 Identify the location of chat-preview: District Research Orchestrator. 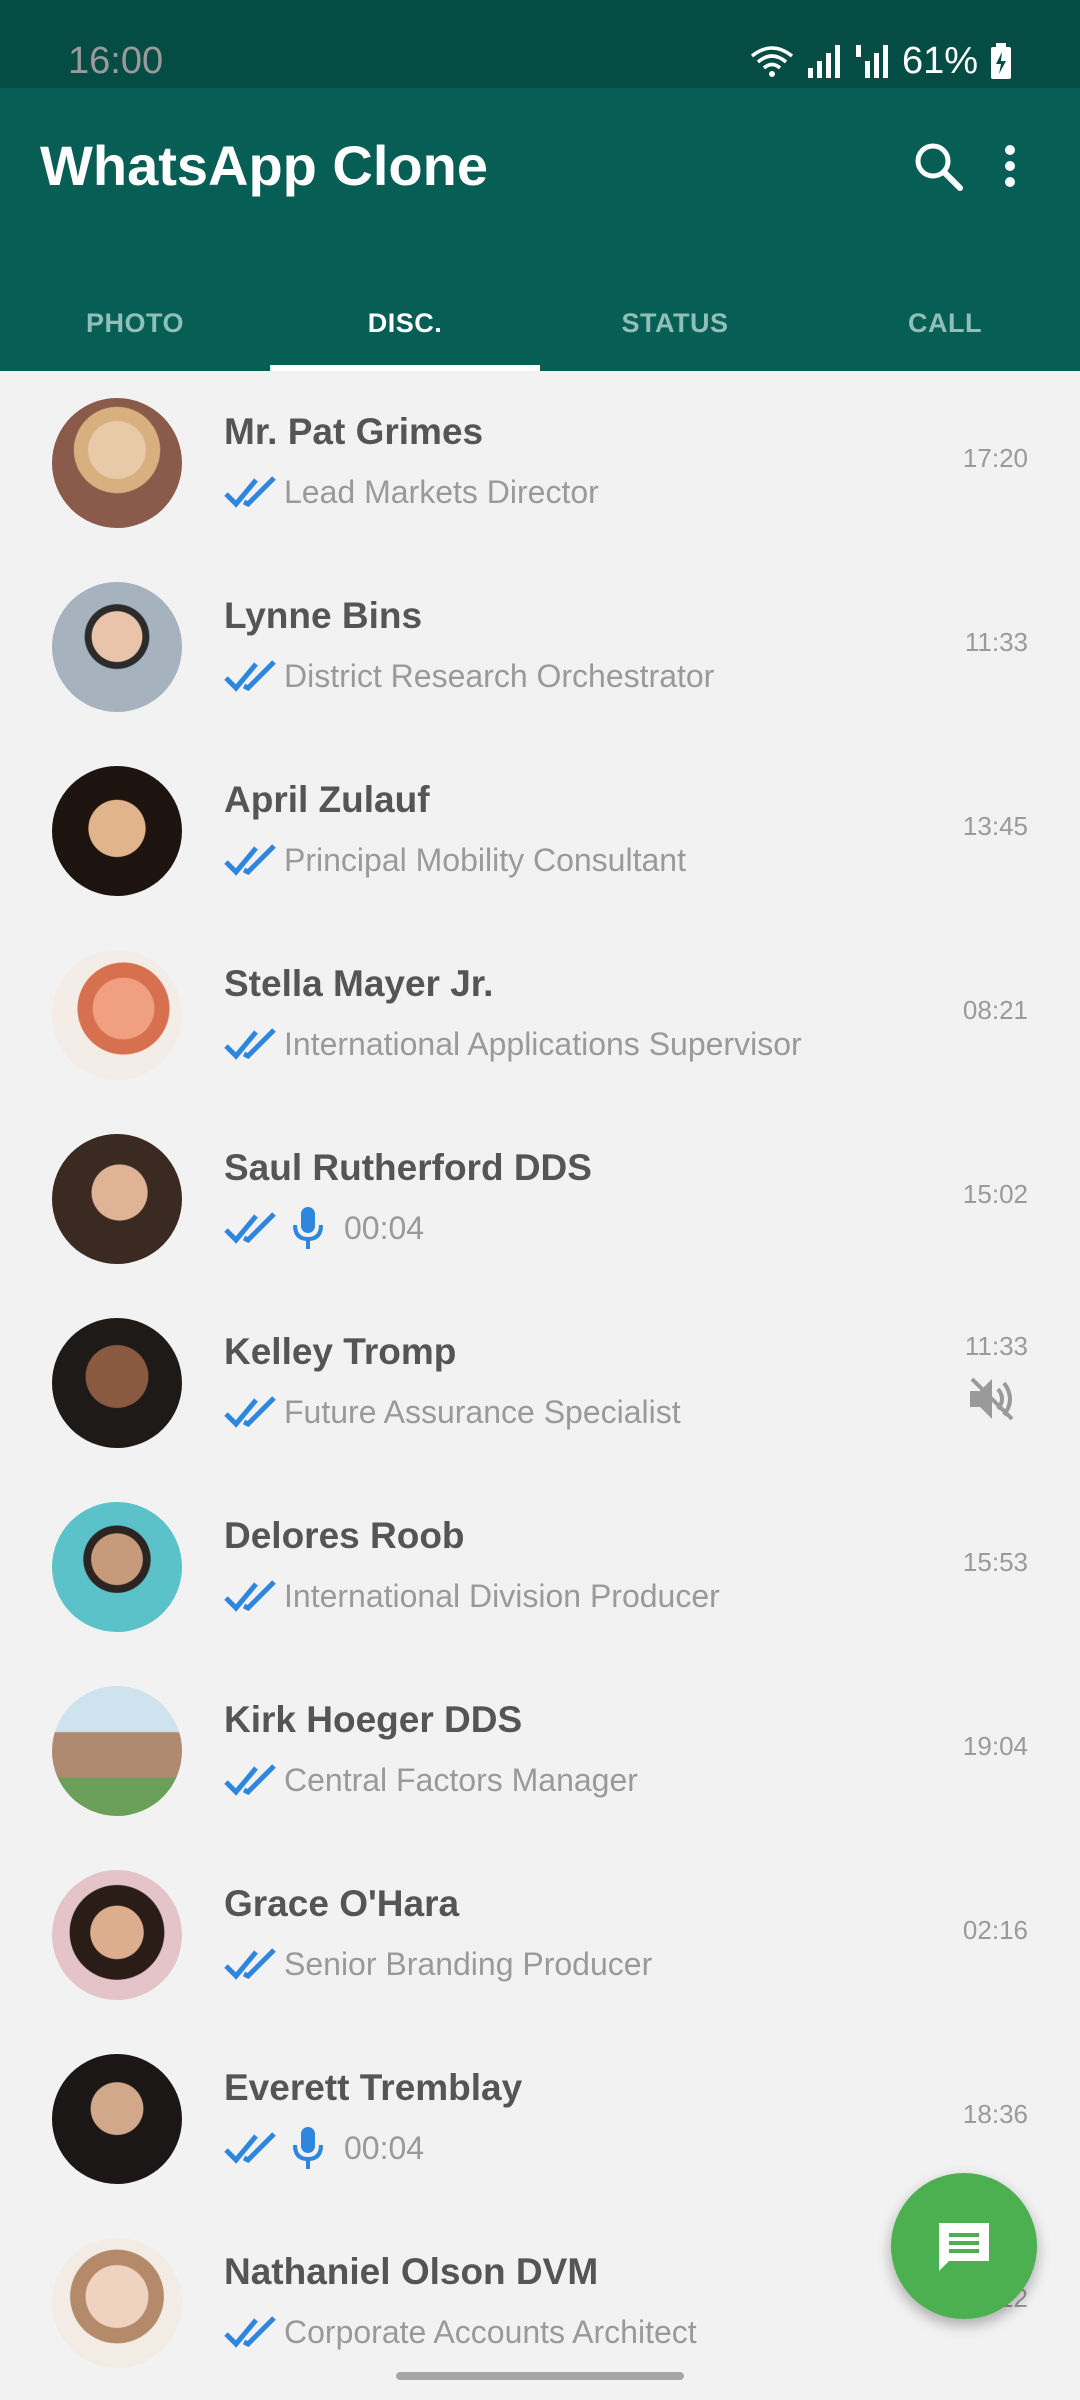
(469, 676).